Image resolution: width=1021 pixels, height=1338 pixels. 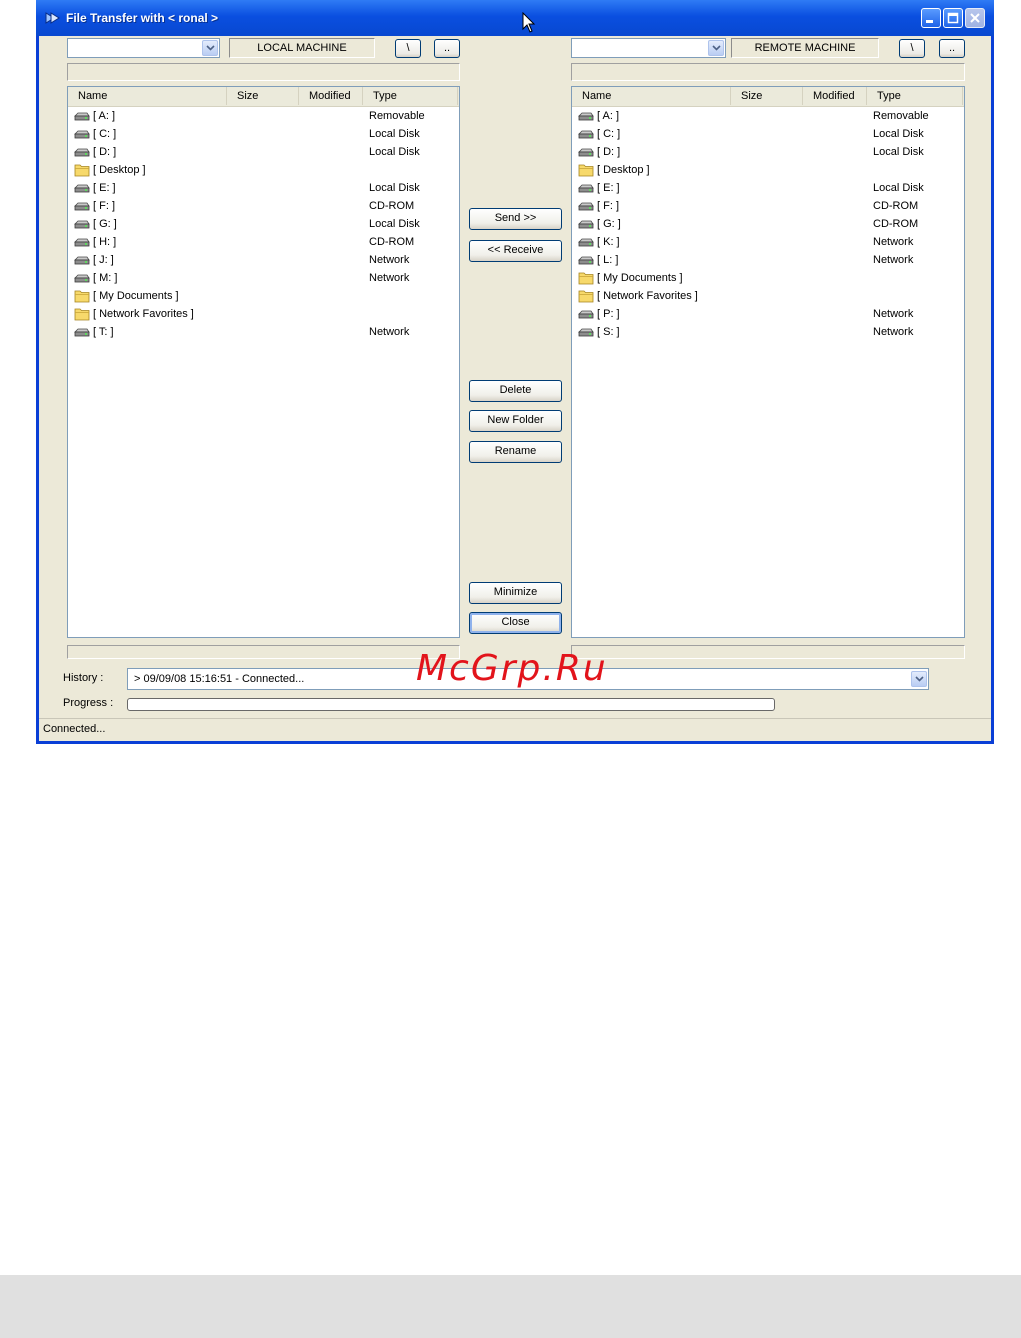 What do you see at coordinates (648, 48) in the screenshot?
I see `remote-path-combo` at bounding box center [648, 48].